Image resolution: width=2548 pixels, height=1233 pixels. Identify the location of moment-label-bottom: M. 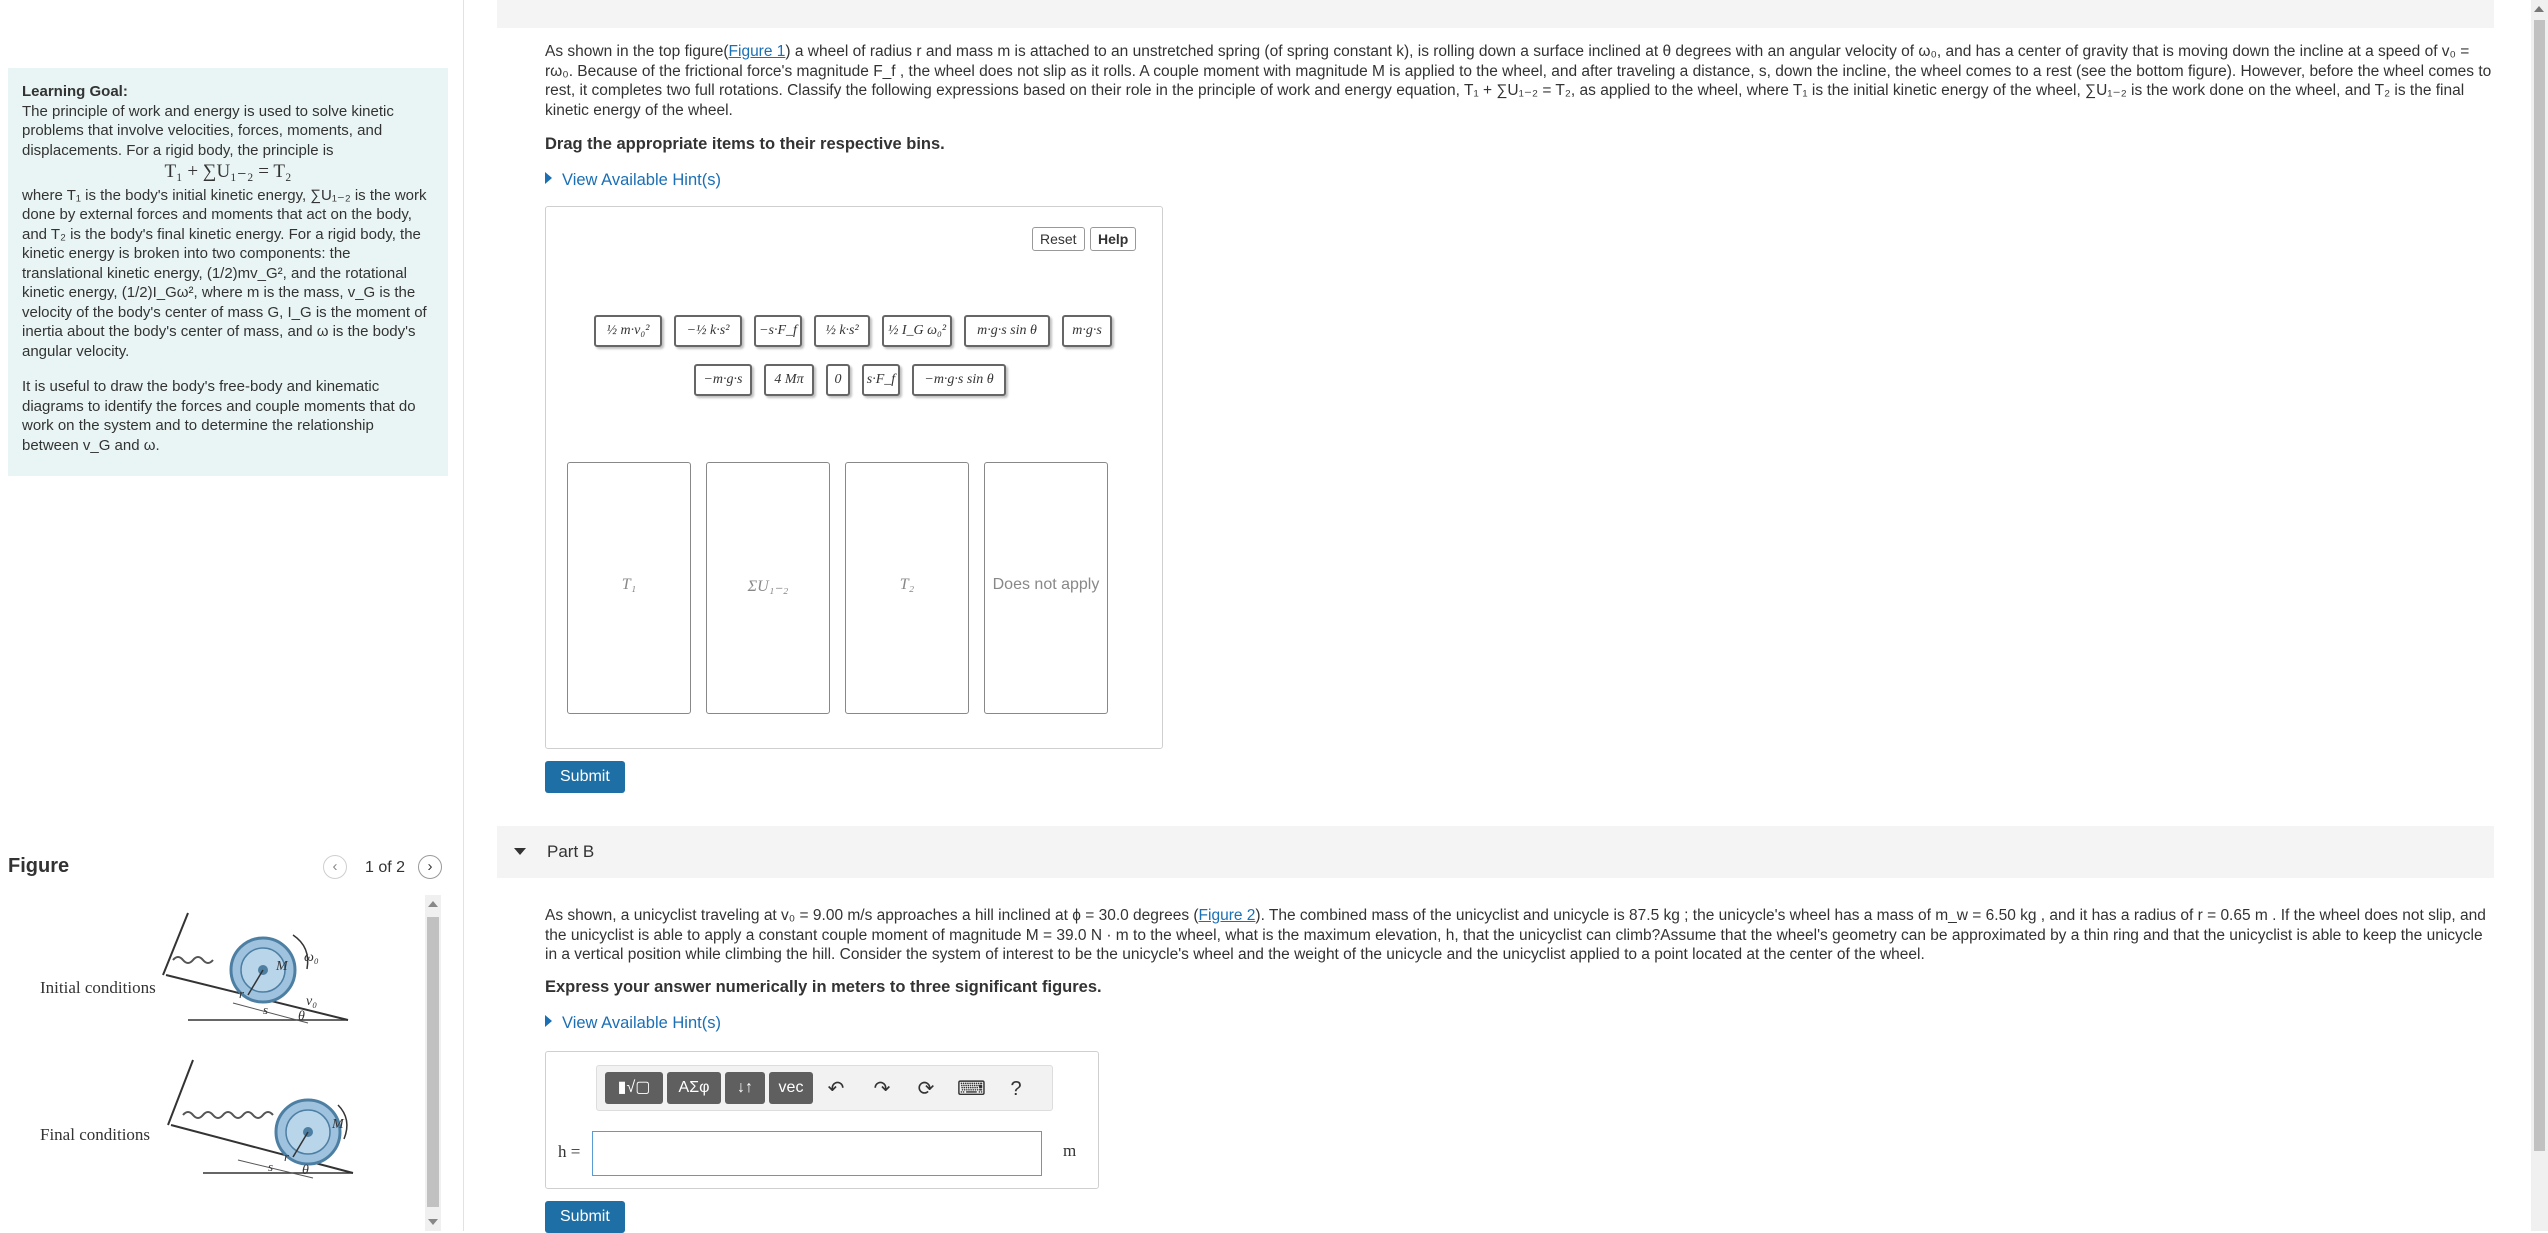
(338, 1124).